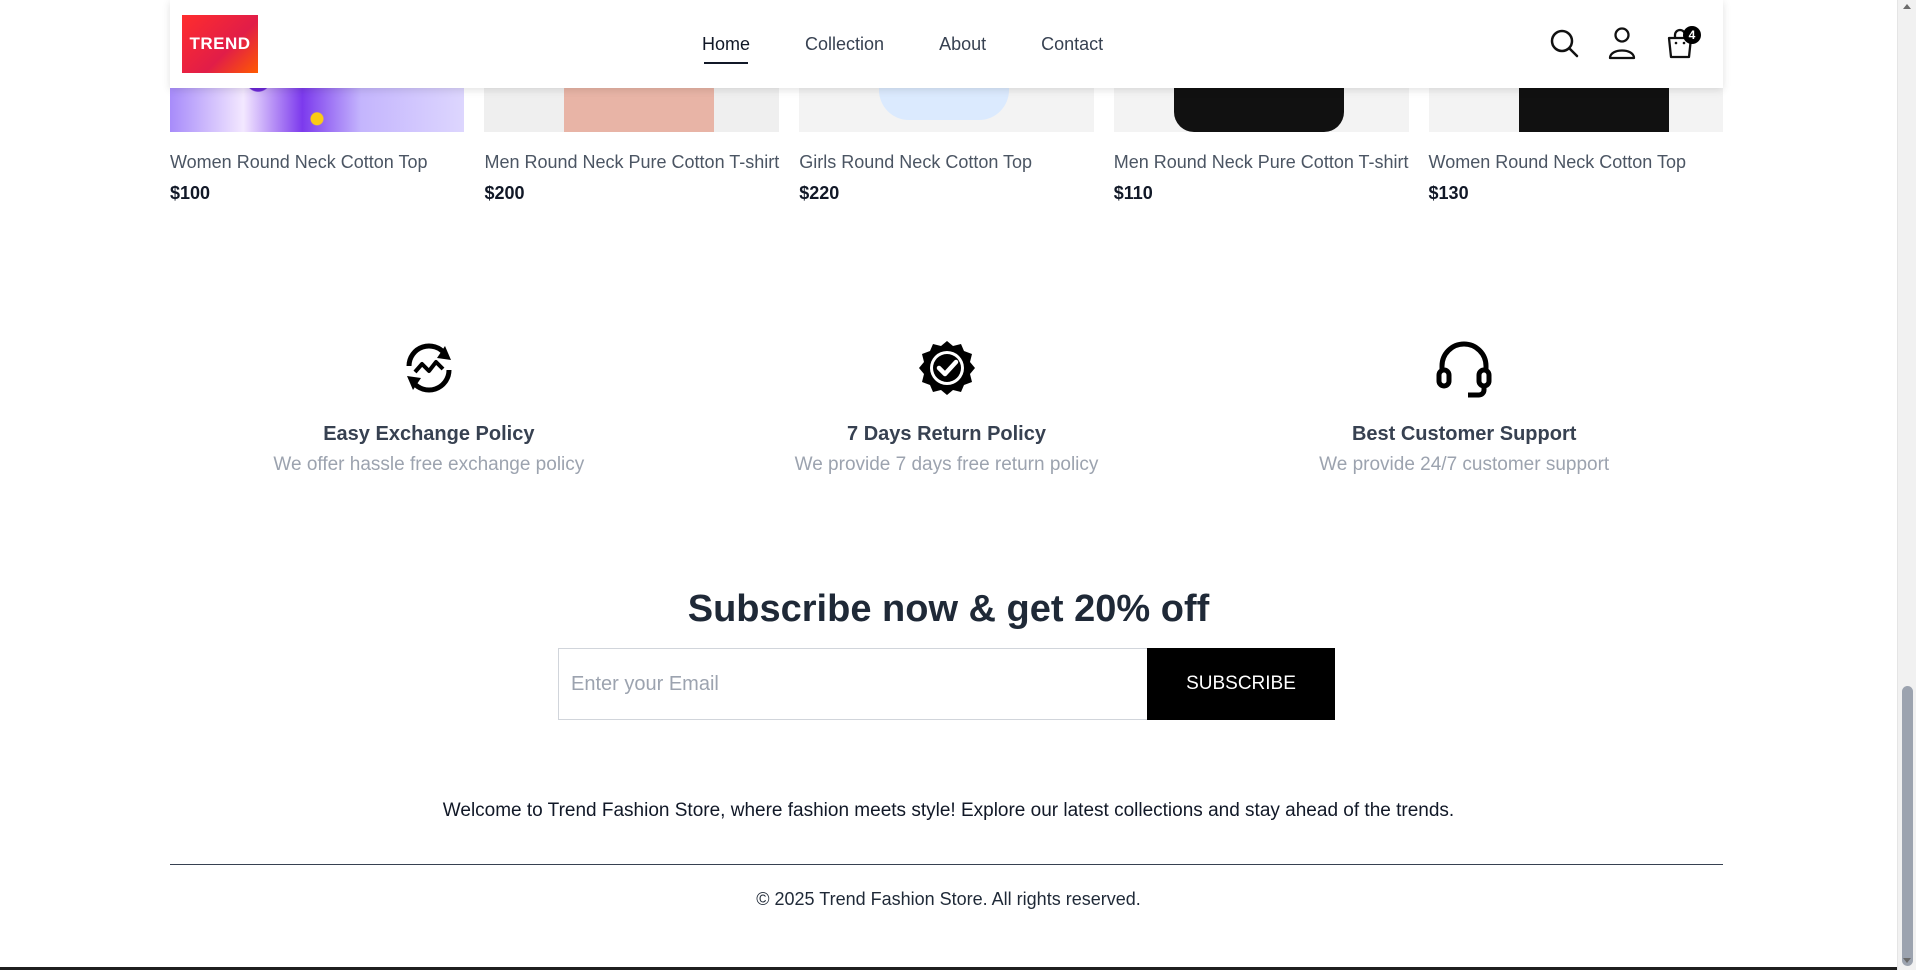 The height and width of the screenshot is (970, 1916). Describe the element at coordinates (1906, 485) in the screenshot. I see `page-scrollbar` at that location.